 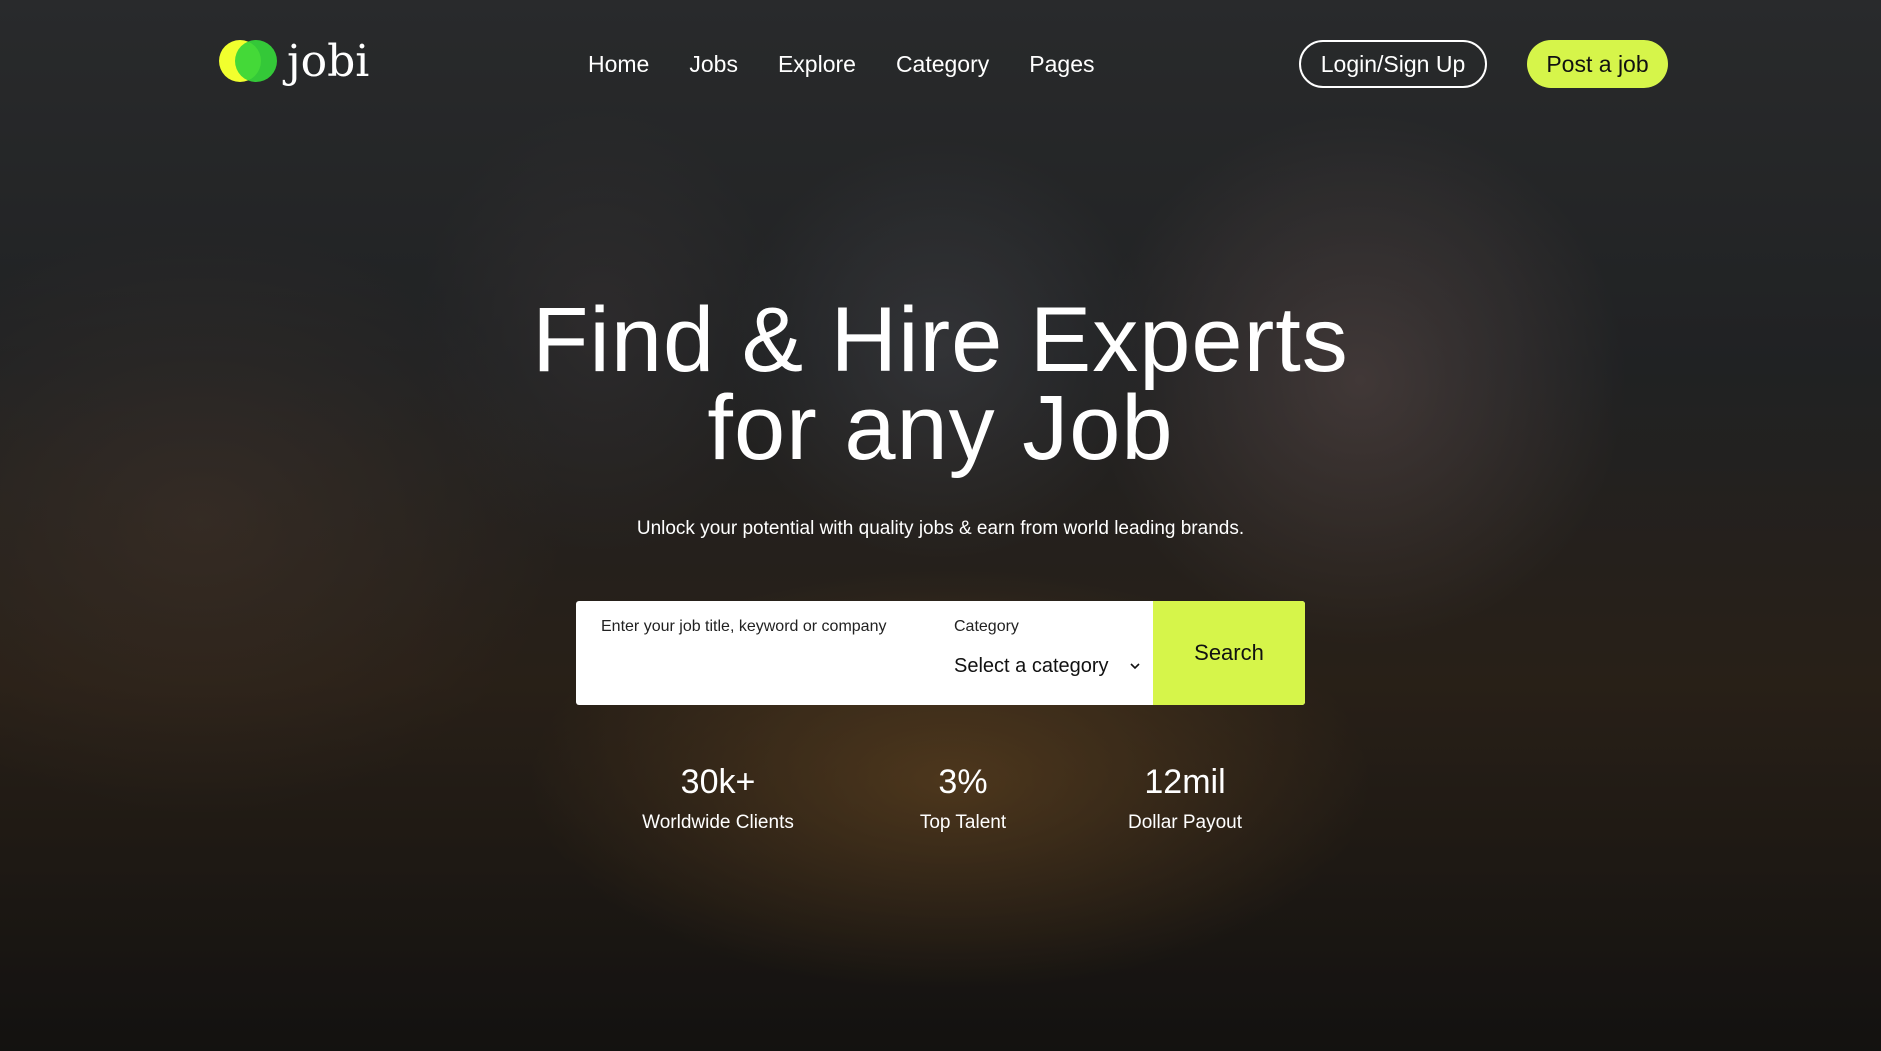 What do you see at coordinates (713, 64) in the screenshot?
I see `nav-item-jobs: Jobs` at bounding box center [713, 64].